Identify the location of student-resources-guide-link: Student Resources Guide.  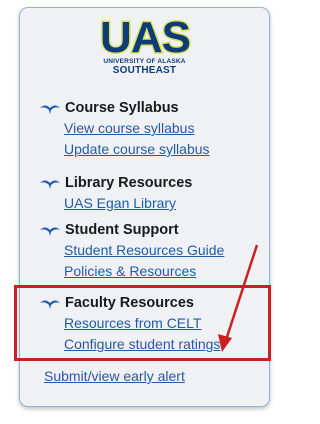
(164, 250).